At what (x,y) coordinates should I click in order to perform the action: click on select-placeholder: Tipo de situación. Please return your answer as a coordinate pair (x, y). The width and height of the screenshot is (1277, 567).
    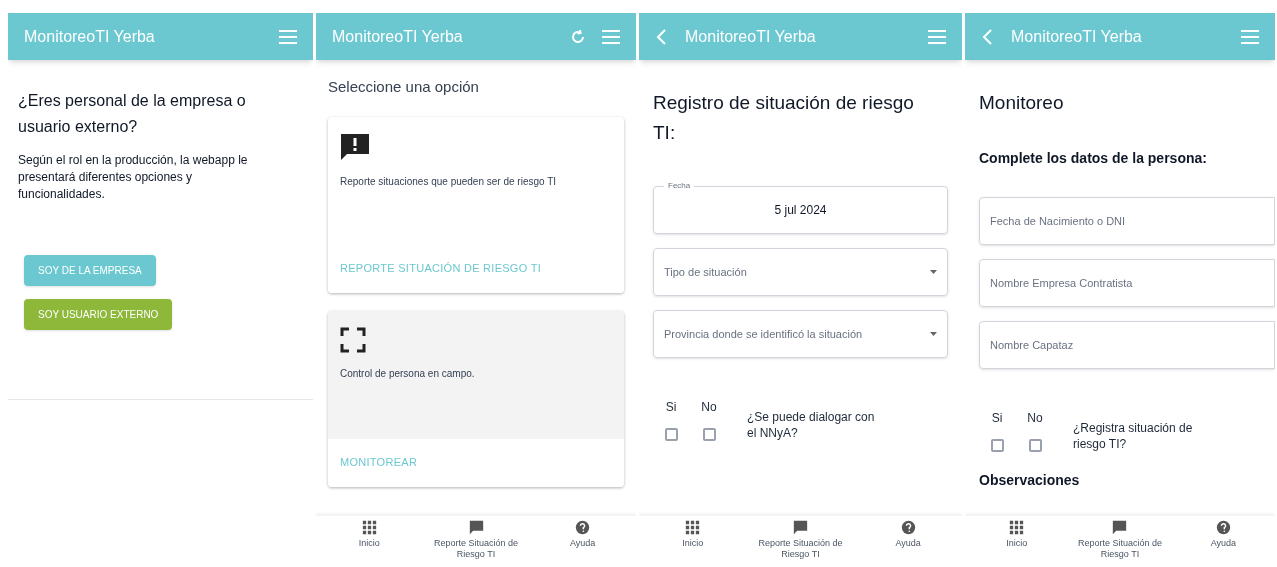
    Looking at the image, I should click on (706, 272).